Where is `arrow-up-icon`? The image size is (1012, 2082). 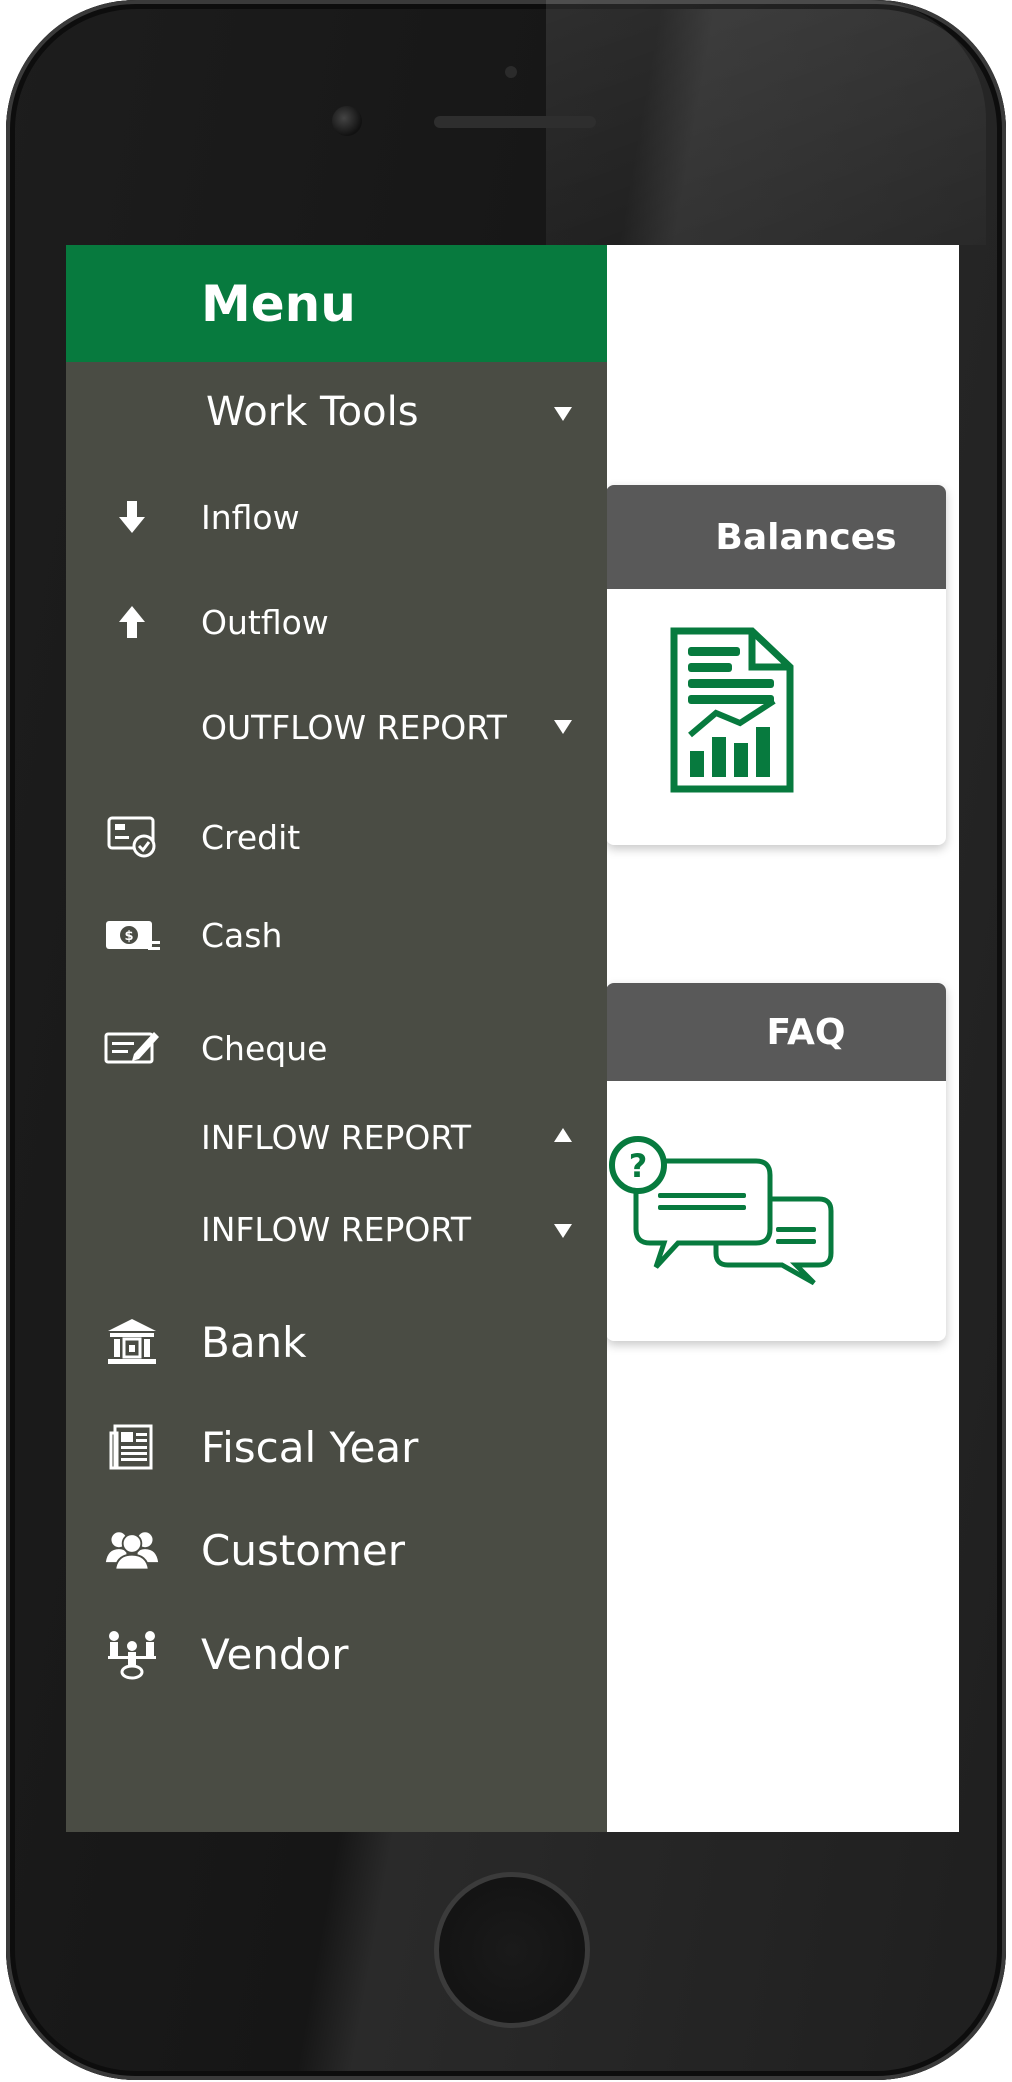 arrow-up-icon is located at coordinates (132, 622).